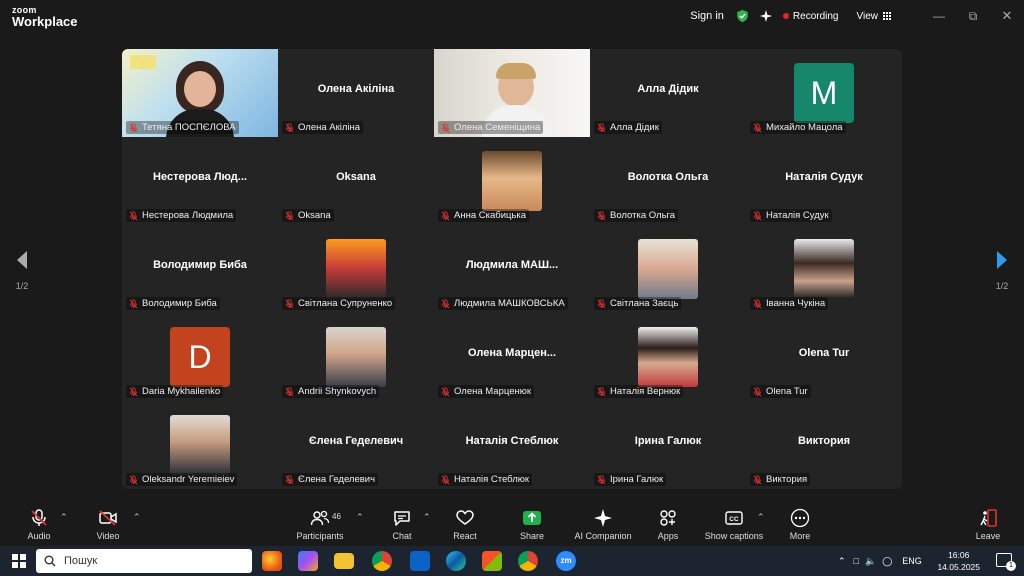  I want to click on video-options-chevron-icon: ⌃, so click(137, 517).